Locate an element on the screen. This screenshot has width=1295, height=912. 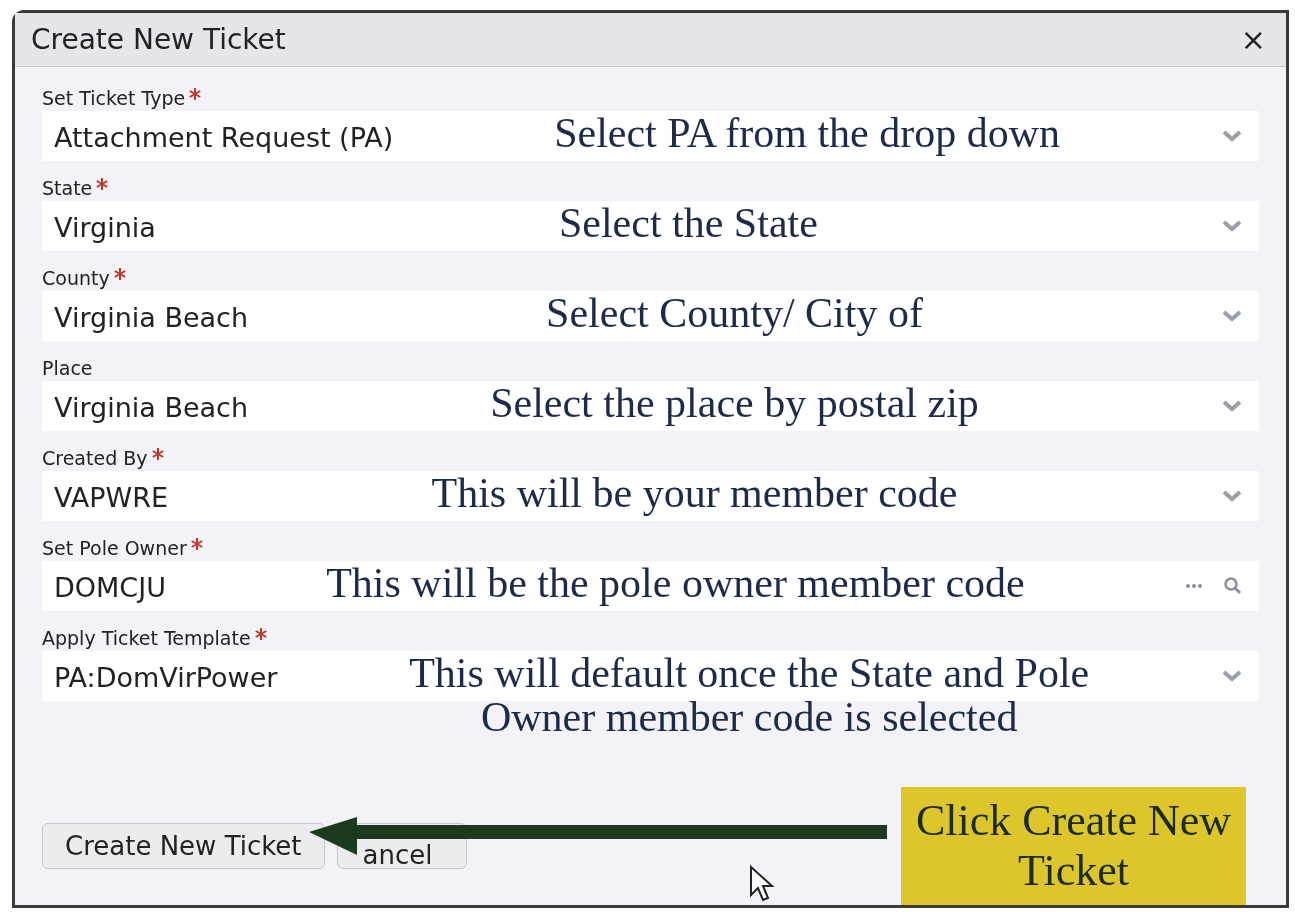
dialog-title: Create New Ticket is located at coordinates (158, 39).